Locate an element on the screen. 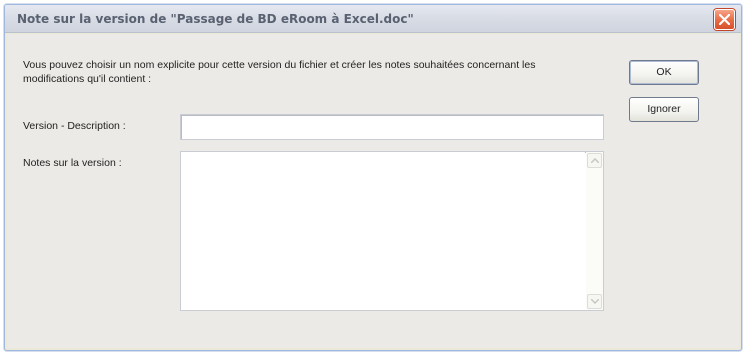 The height and width of the screenshot is (355, 746). chevron-up-icon is located at coordinates (595, 160).